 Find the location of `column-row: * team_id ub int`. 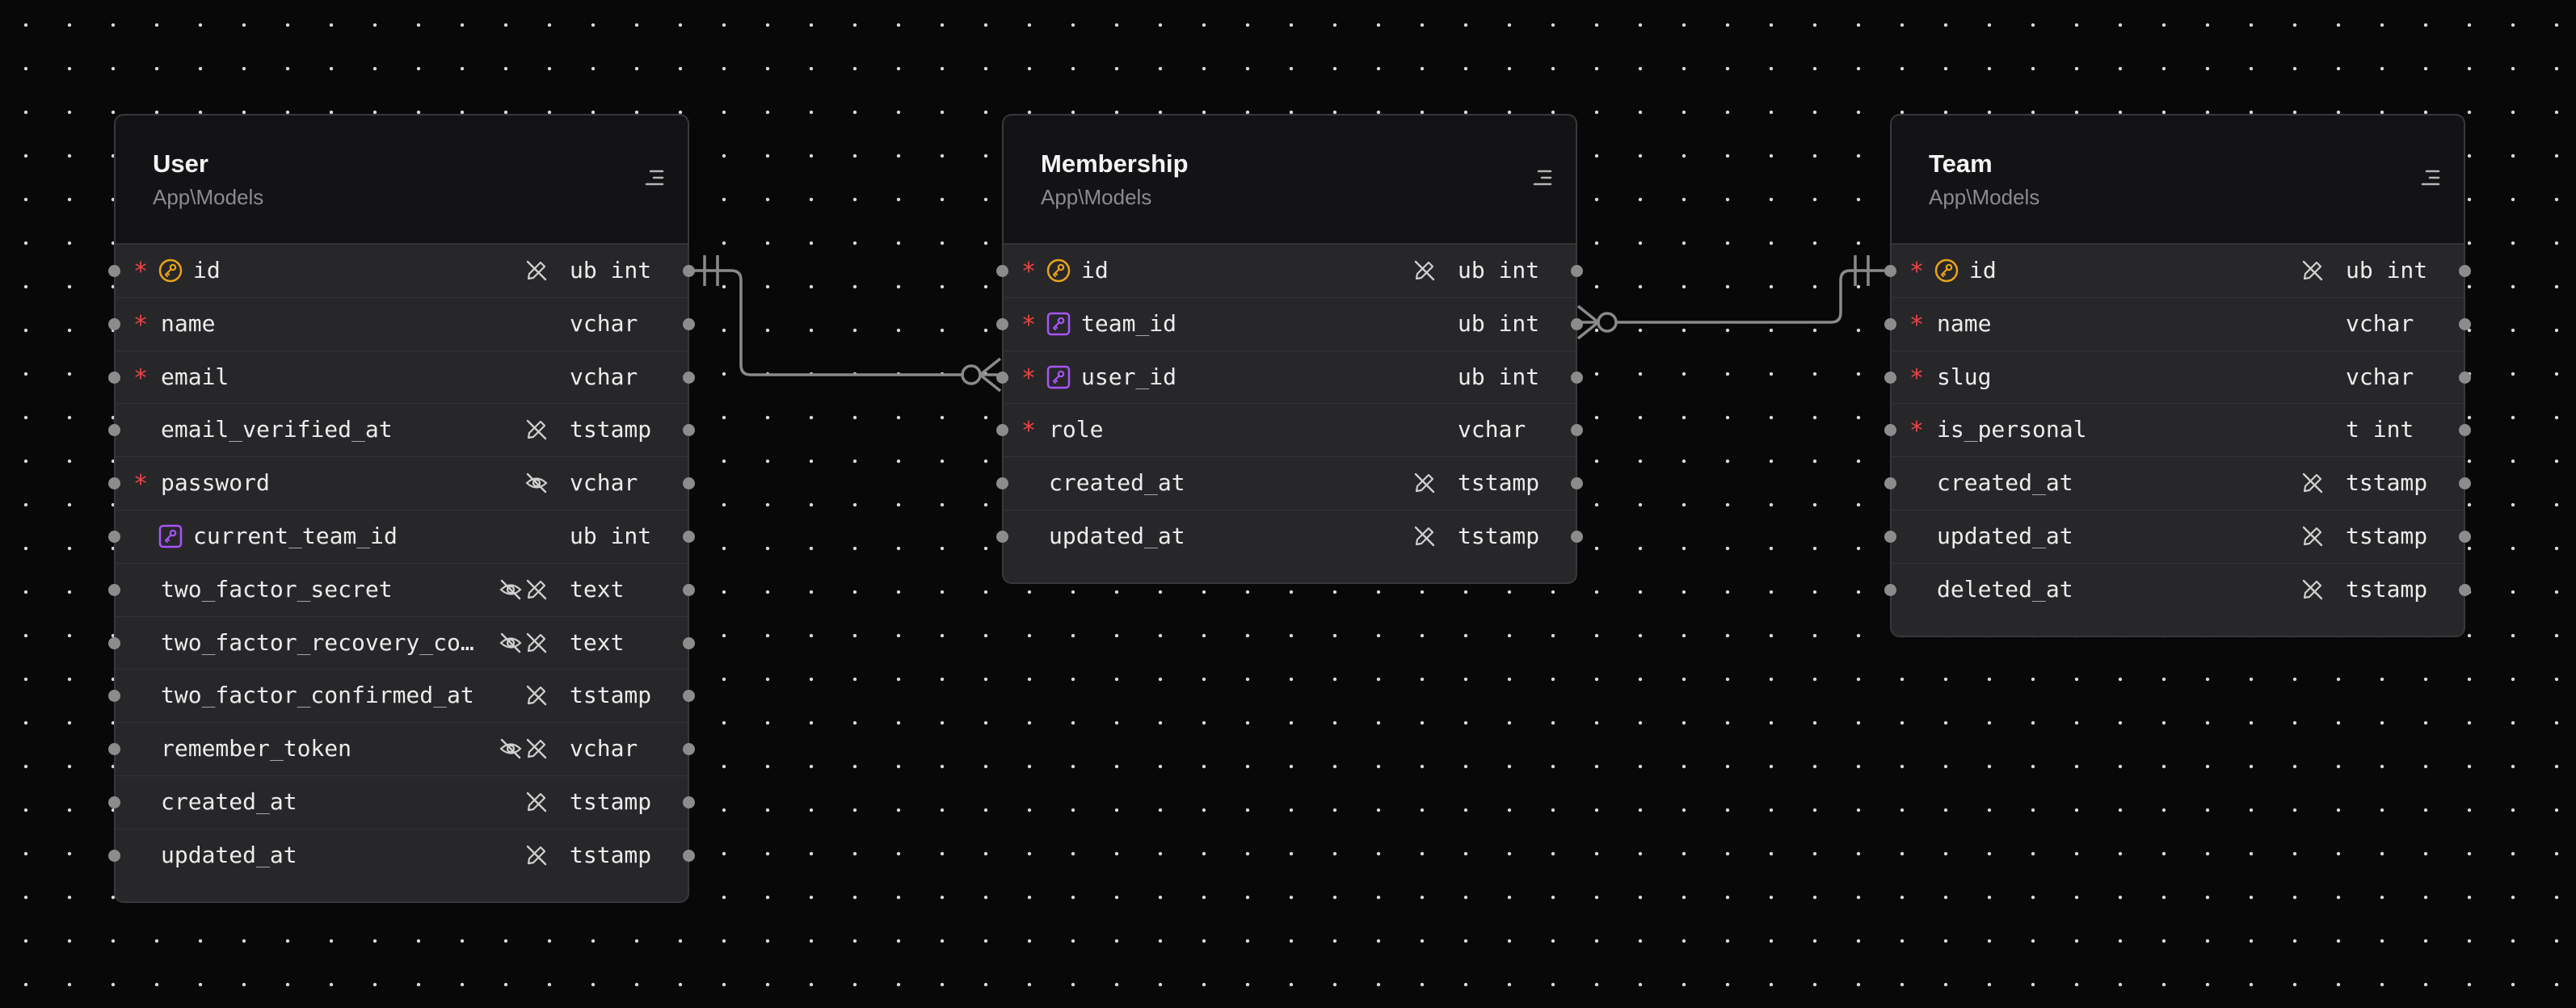

column-row: * team_id ub int is located at coordinates (1289, 323).